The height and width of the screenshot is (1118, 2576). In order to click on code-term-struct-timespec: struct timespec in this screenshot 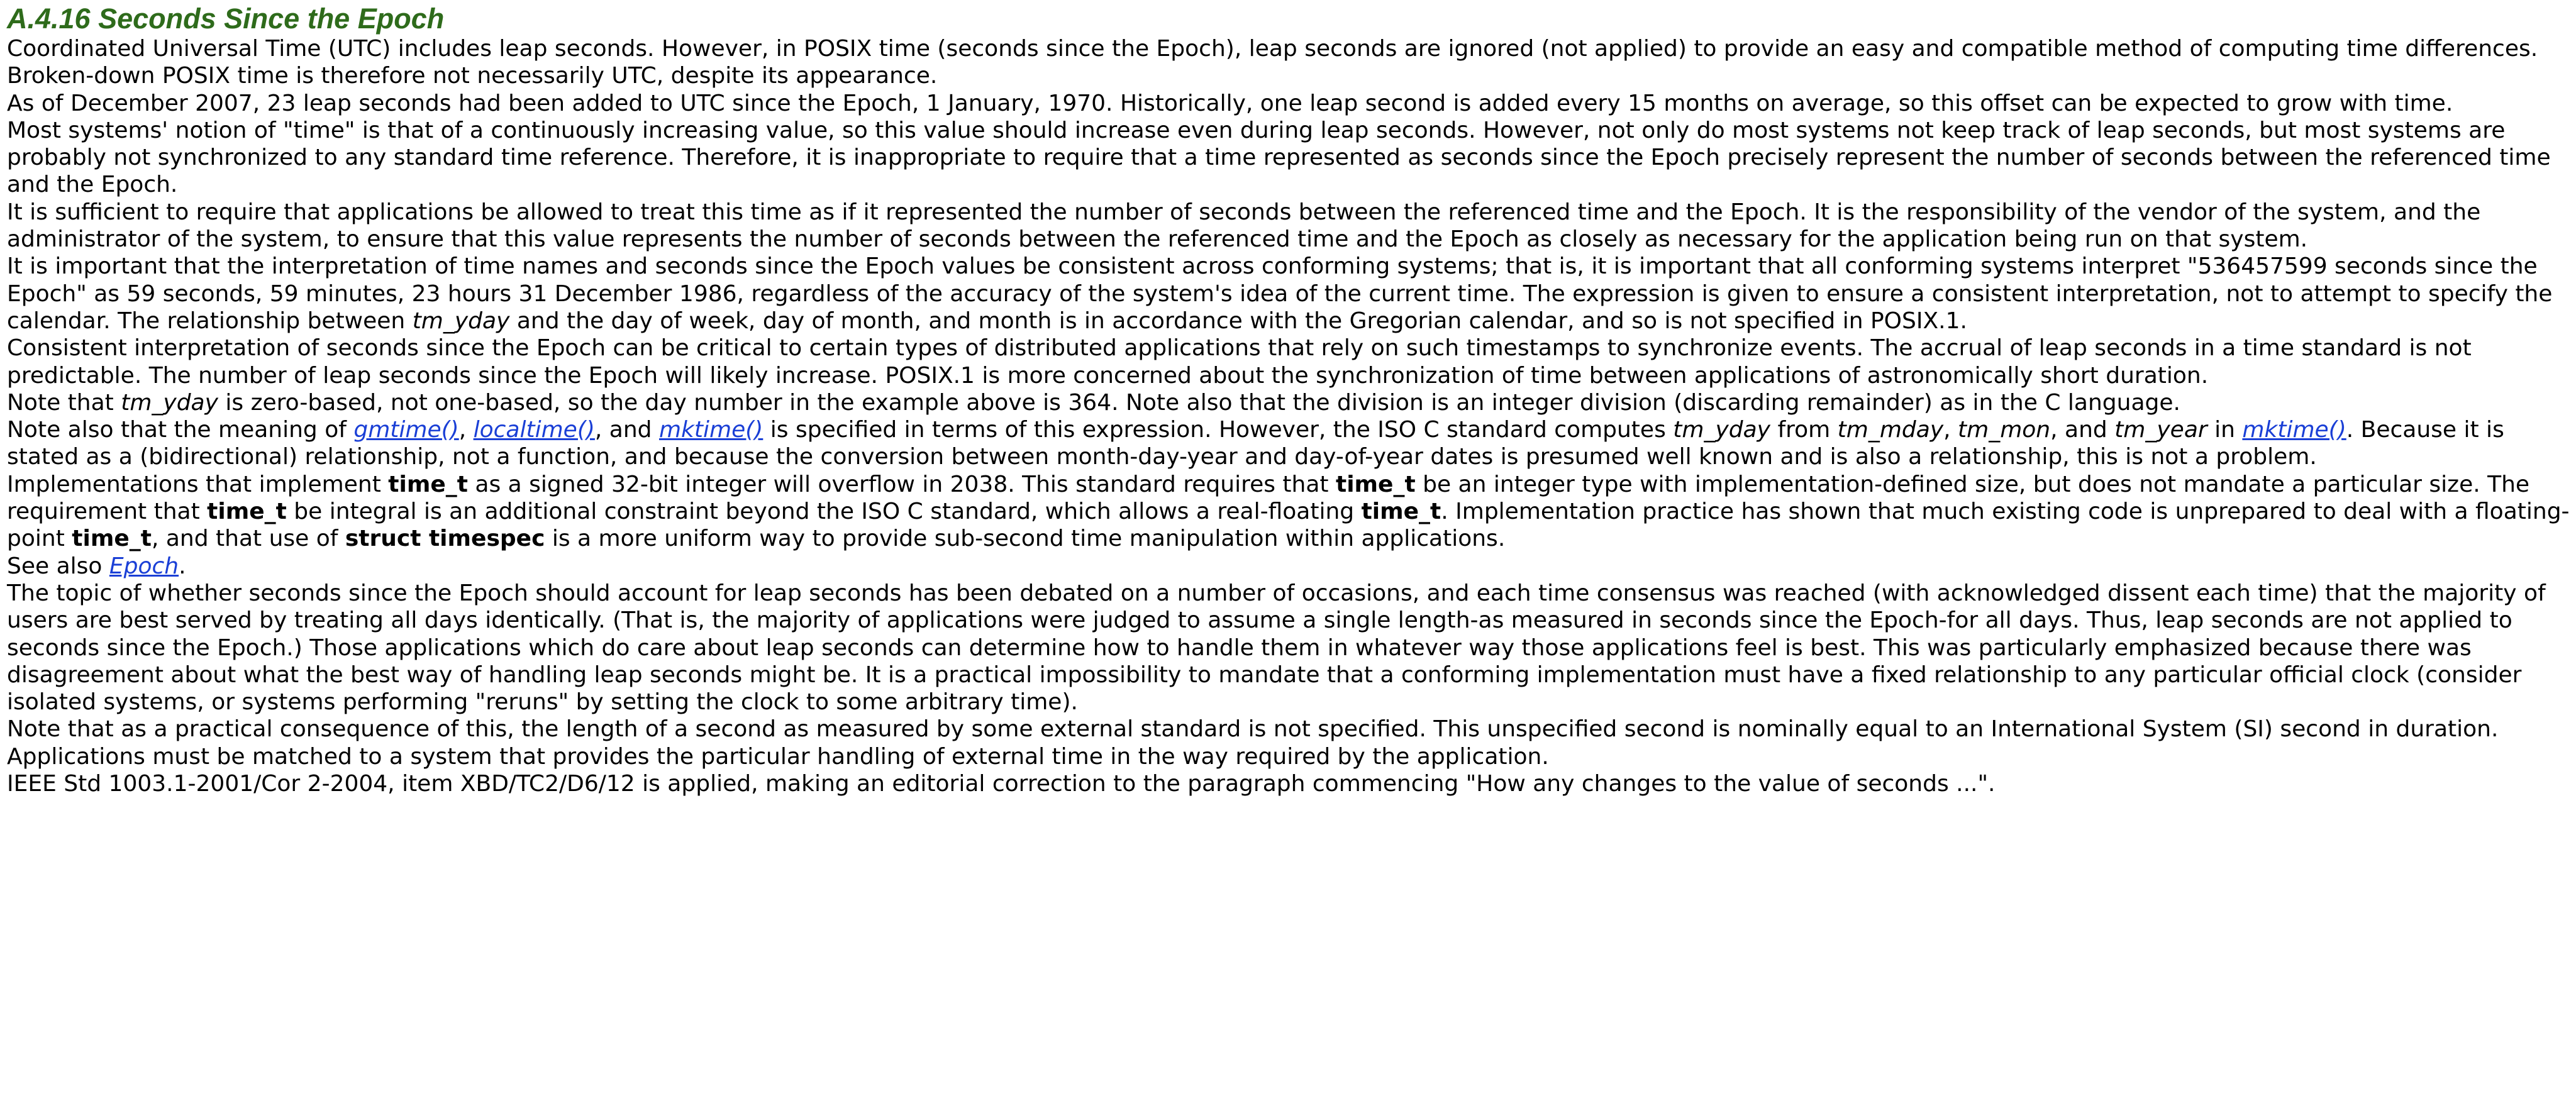, I will do `click(445, 539)`.